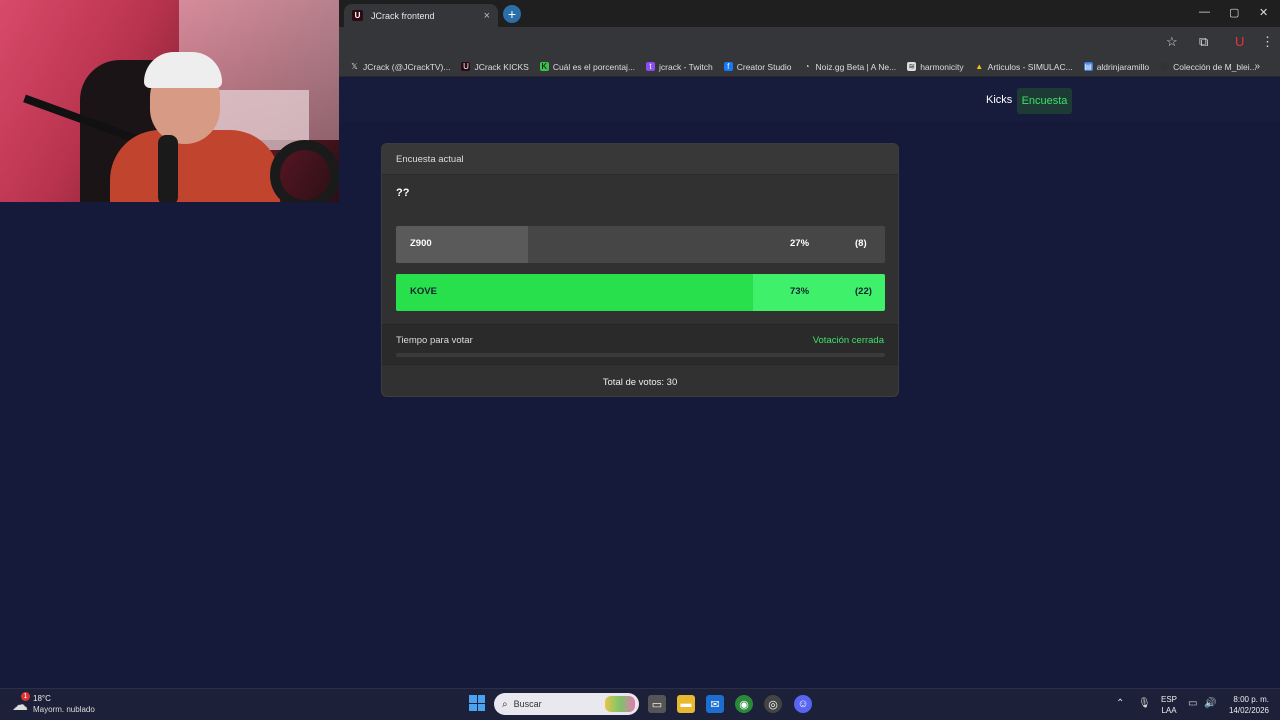 The image size is (1280, 720). What do you see at coordinates (1116, 67) in the screenshot?
I see `bookmark-item: ▤ aldrinjaramillo` at bounding box center [1116, 67].